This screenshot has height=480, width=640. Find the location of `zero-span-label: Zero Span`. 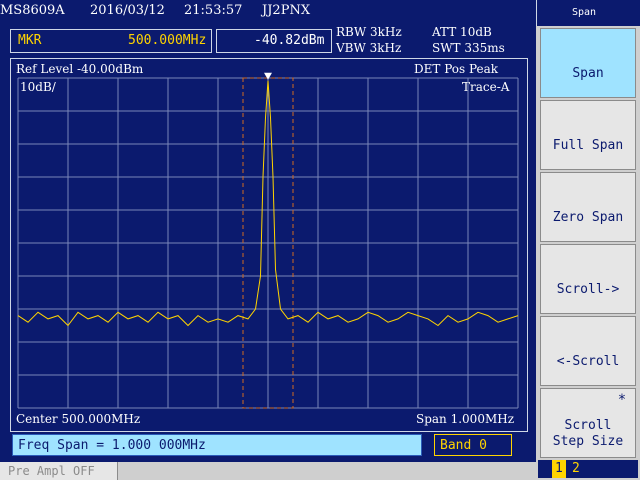

zero-span-label: Zero Span is located at coordinates (588, 217).